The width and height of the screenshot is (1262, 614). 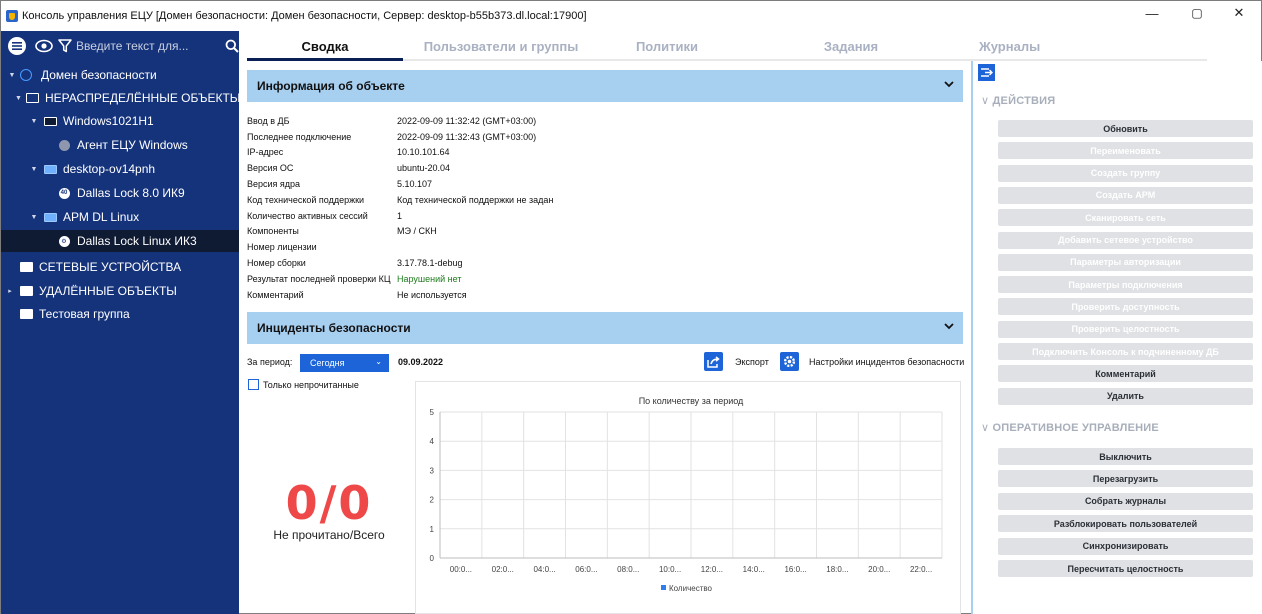 What do you see at coordinates (1125, 456) in the screenshot?
I see `action-button: Выключить` at bounding box center [1125, 456].